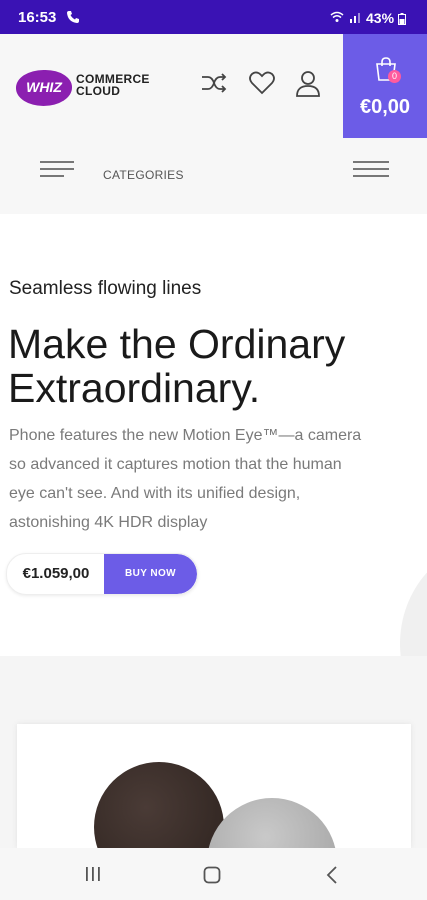  Describe the element at coordinates (73, 17) in the screenshot. I see `call-icon` at that location.